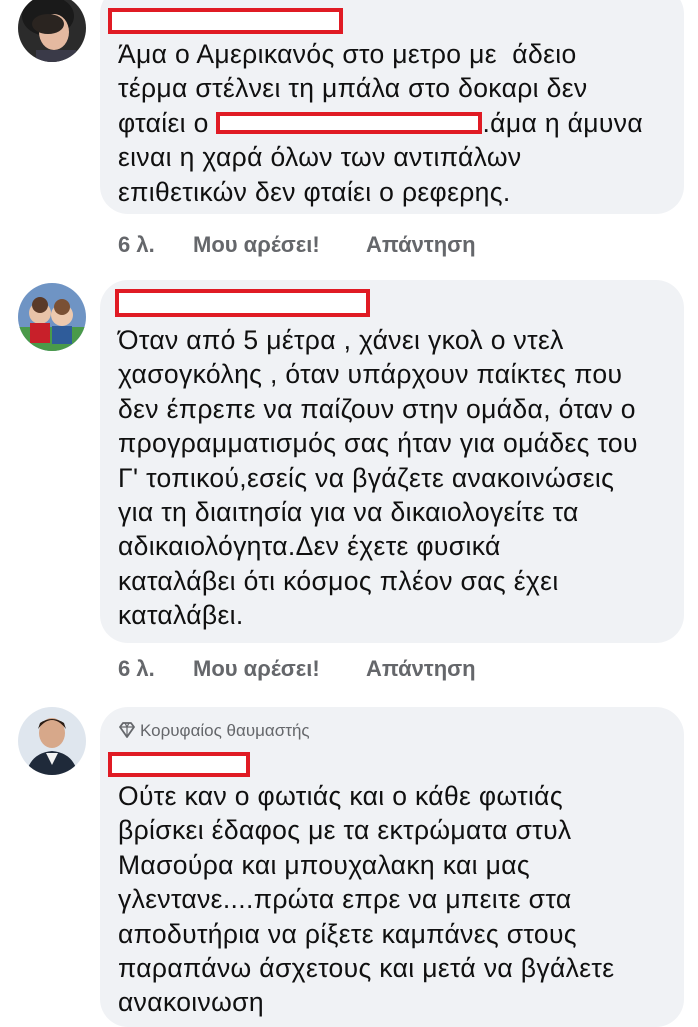  What do you see at coordinates (349, 122) in the screenshot?
I see `redacted-mention` at bounding box center [349, 122].